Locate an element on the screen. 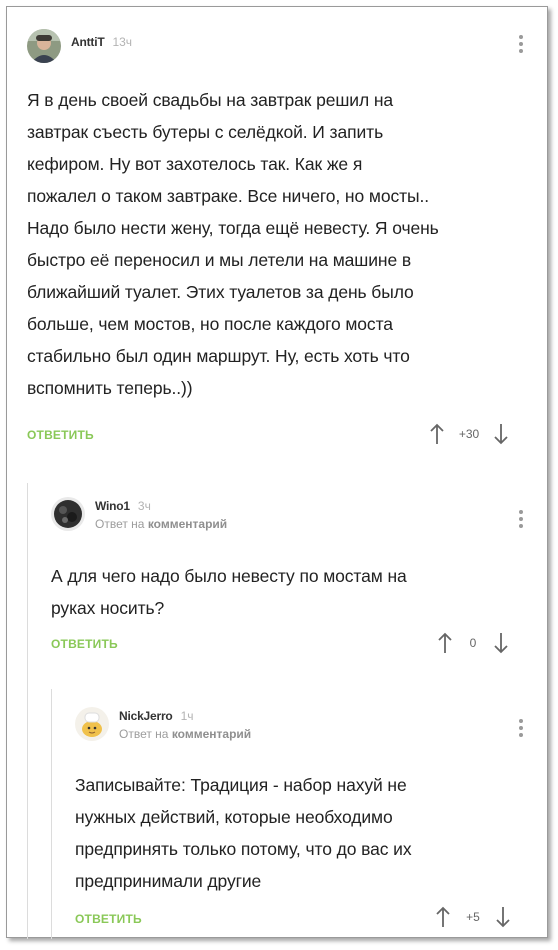  text-line: Записывайте: Традиция - набор нахуй не is located at coordinates (241, 785).